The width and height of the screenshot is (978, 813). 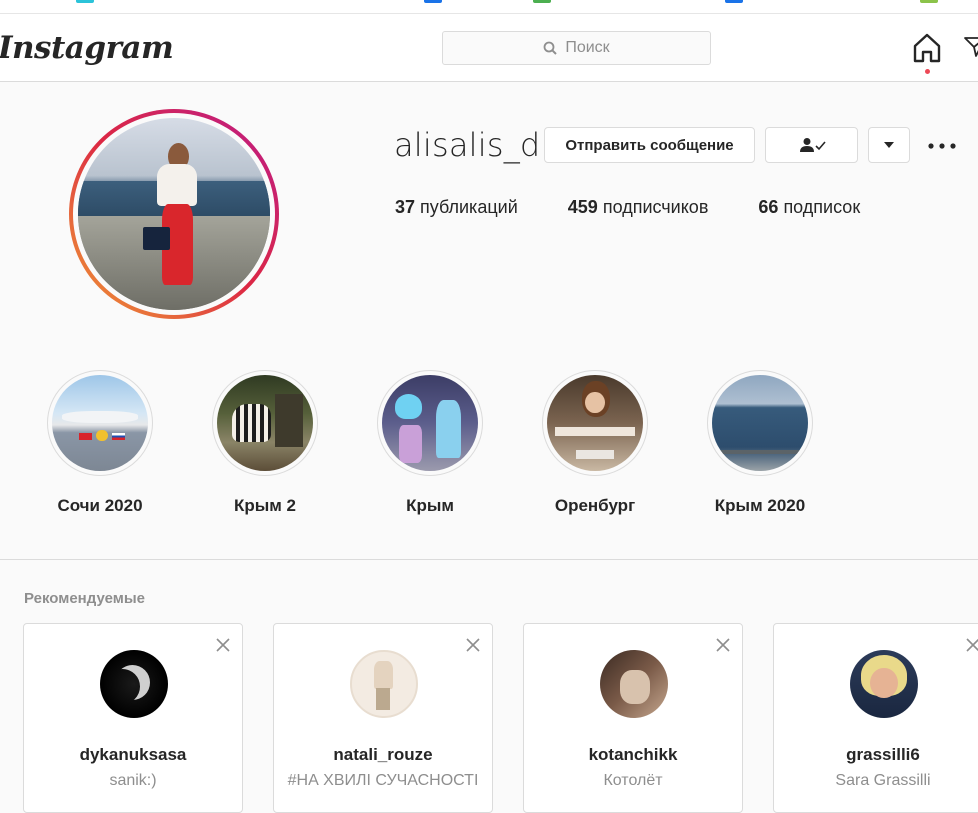 I want to click on suggestion-username: natali_rouze, so click(x=383, y=755).